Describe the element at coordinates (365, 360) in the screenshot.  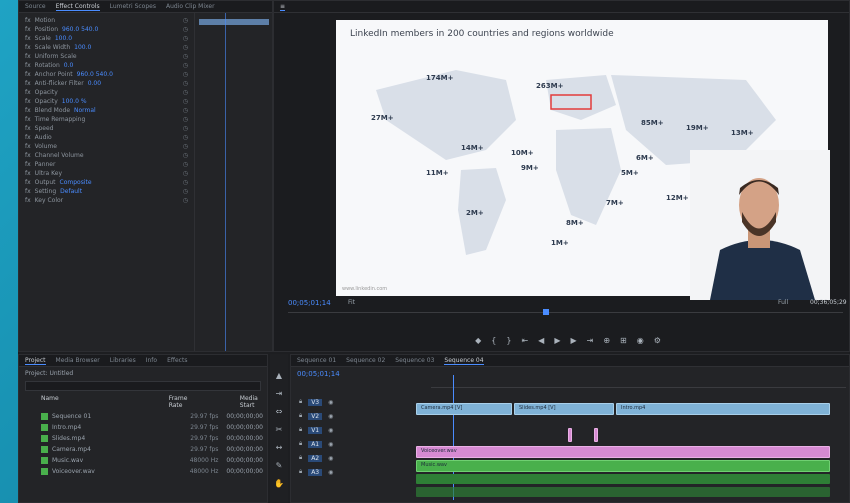
I see `tab-sequence-02: Sequence 02` at that location.